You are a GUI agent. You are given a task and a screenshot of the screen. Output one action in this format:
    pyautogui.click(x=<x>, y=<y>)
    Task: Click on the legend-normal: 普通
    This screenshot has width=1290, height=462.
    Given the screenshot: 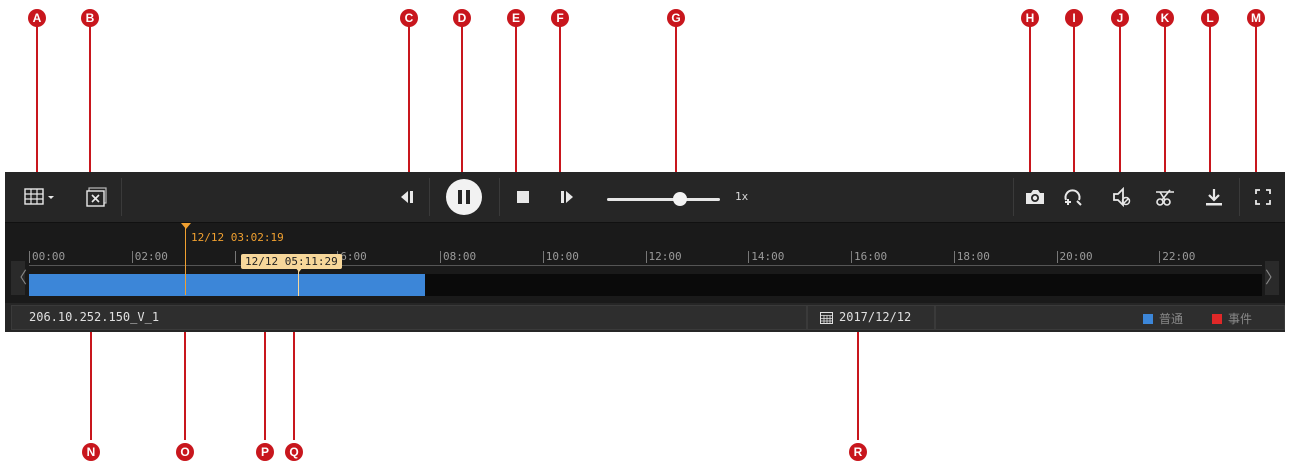 What is the action you would take?
    pyautogui.click(x=1163, y=318)
    